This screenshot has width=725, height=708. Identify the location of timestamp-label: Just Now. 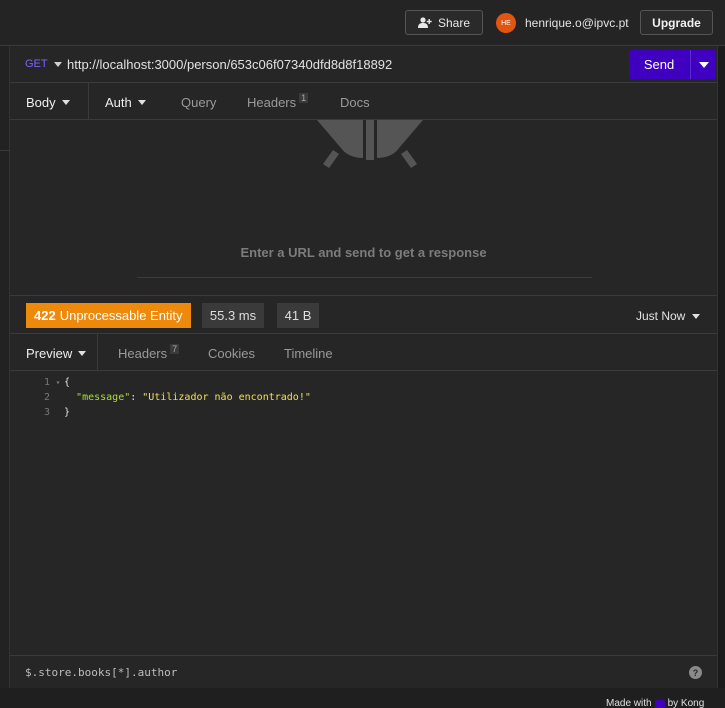
(661, 316).